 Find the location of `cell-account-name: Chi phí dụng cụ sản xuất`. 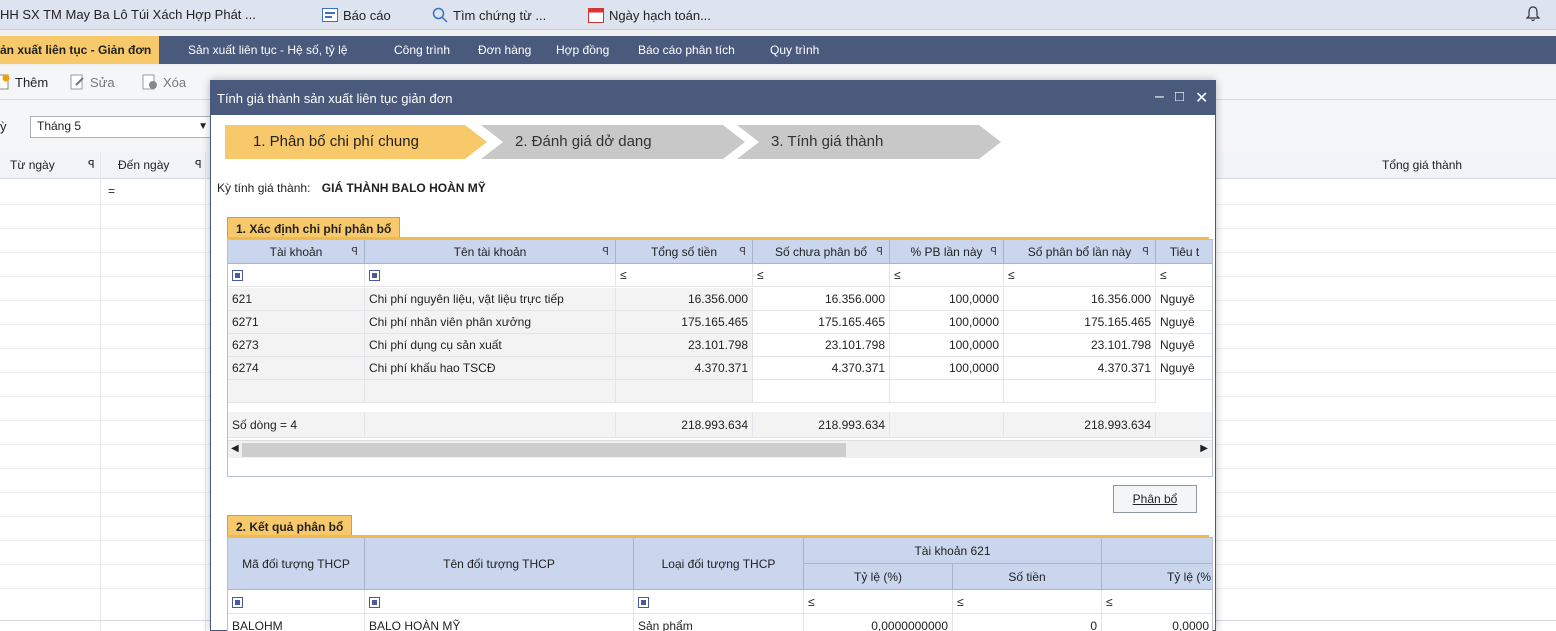

cell-account-name: Chi phí dụng cụ sản xuất is located at coordinates (490, 345).